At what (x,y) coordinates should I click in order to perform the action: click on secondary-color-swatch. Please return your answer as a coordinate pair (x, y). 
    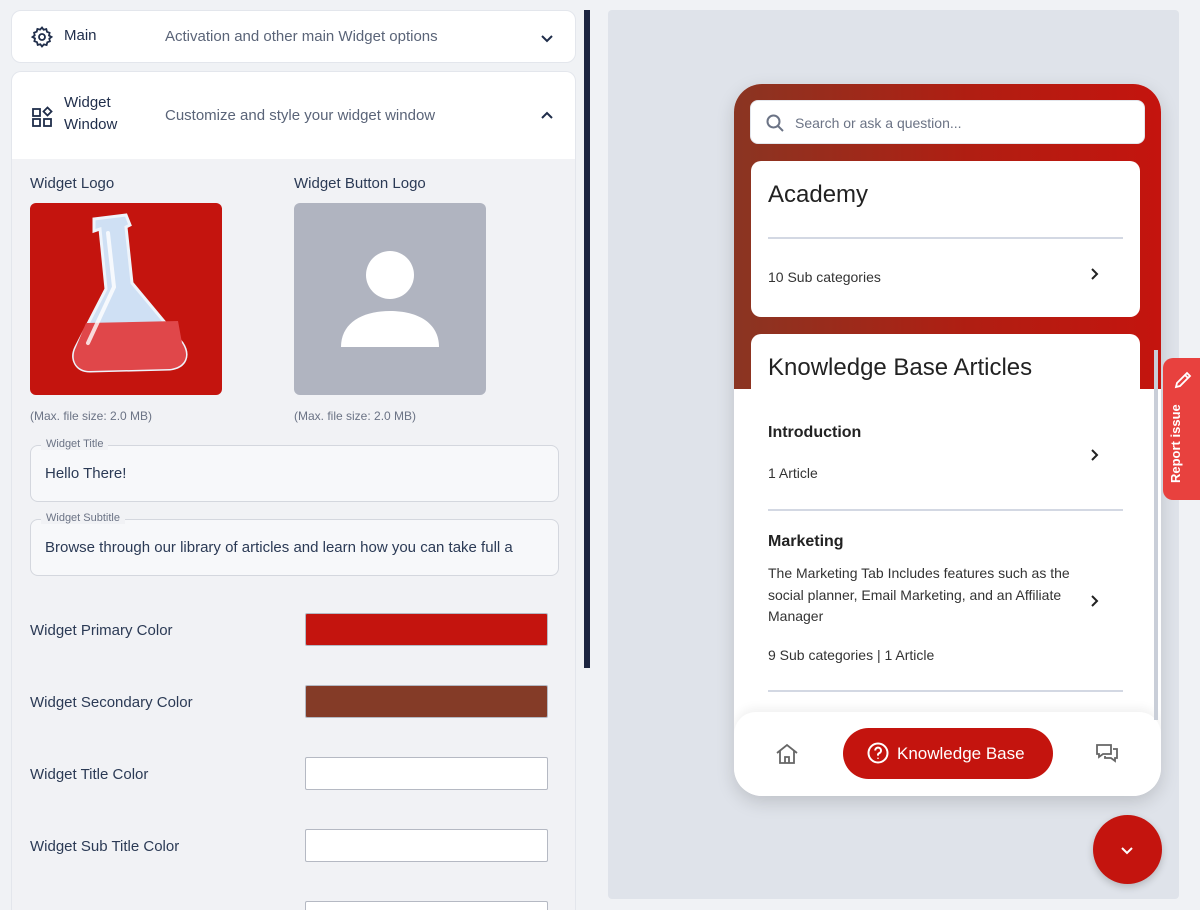
    Looking at the image, I should click on (426, 701).